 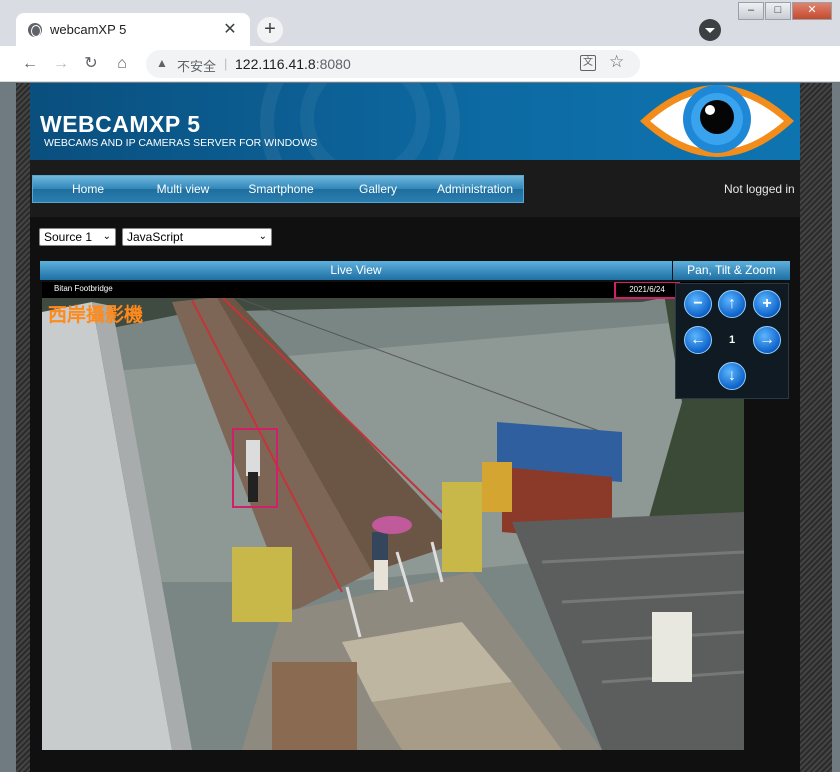 What do you see at coordinates (88, 29) in the screenshot?
I see `tab-title: webcamXP 5` at bounding box center [88, 29].